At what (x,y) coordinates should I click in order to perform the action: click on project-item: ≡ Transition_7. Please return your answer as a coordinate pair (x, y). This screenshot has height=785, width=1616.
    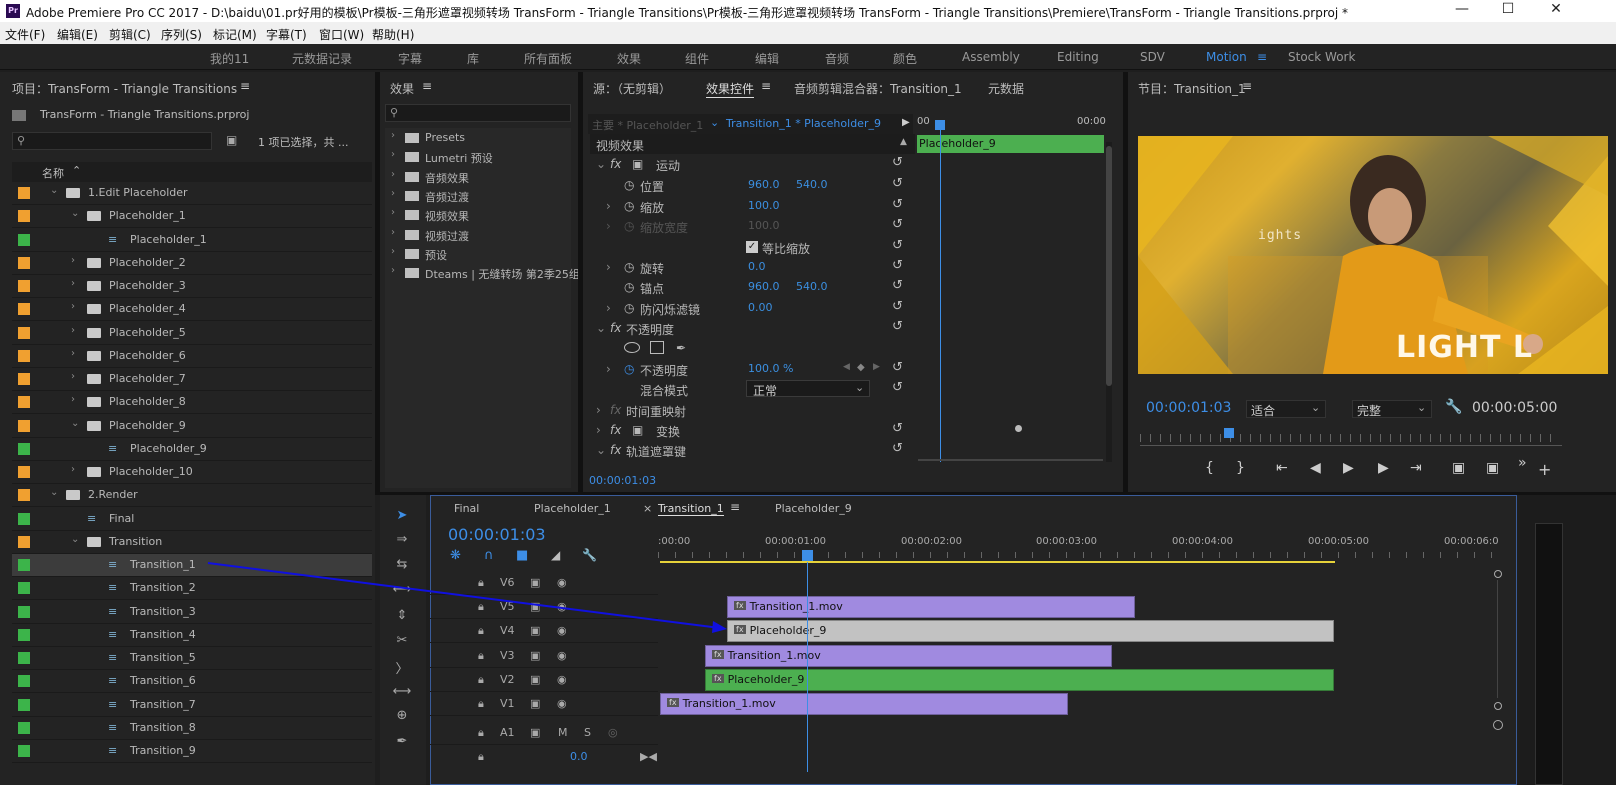
    Looking at the image, I should click on (192, 705).